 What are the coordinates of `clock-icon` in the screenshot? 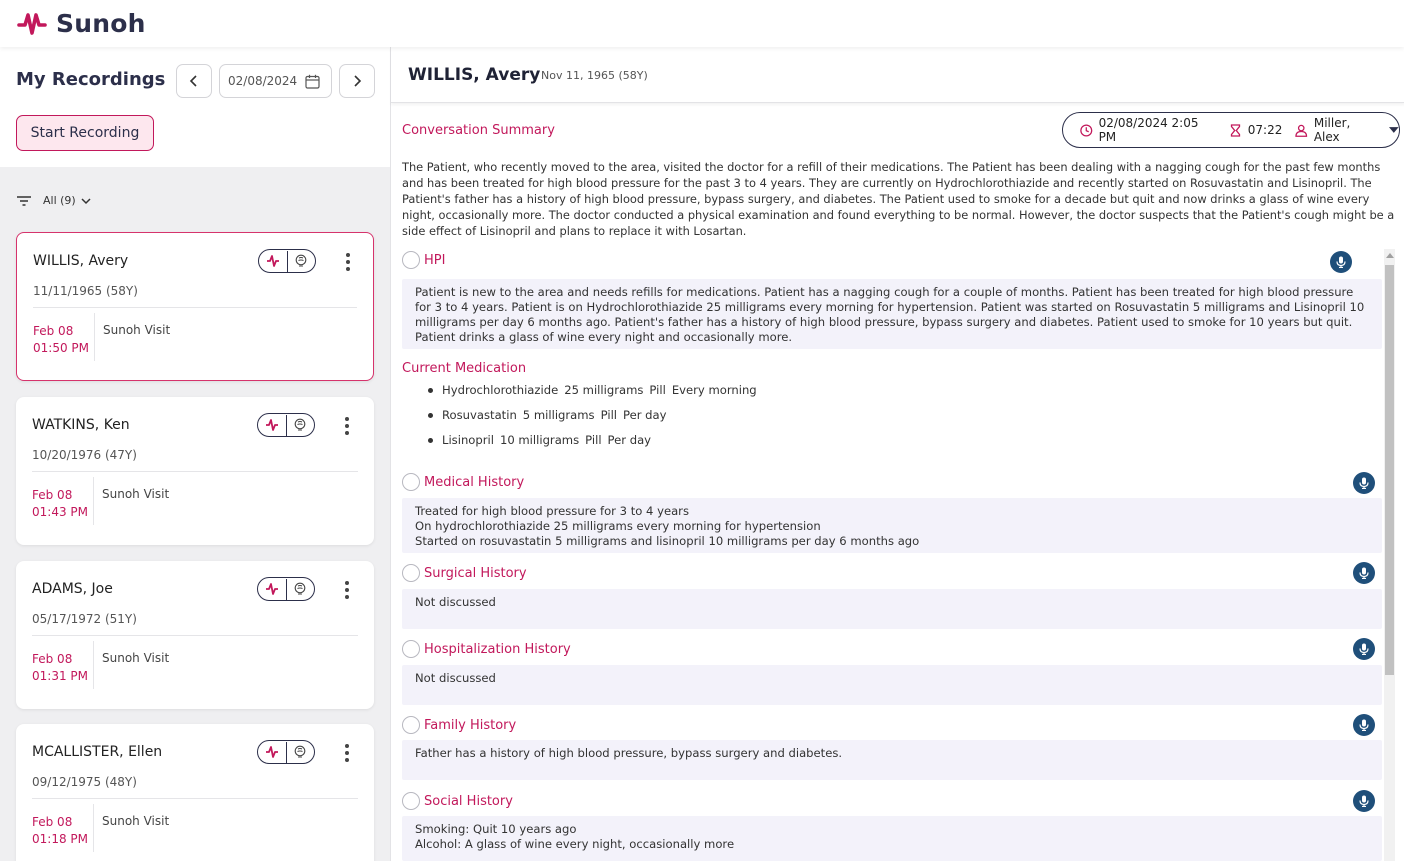 It's located at (1086, 130).